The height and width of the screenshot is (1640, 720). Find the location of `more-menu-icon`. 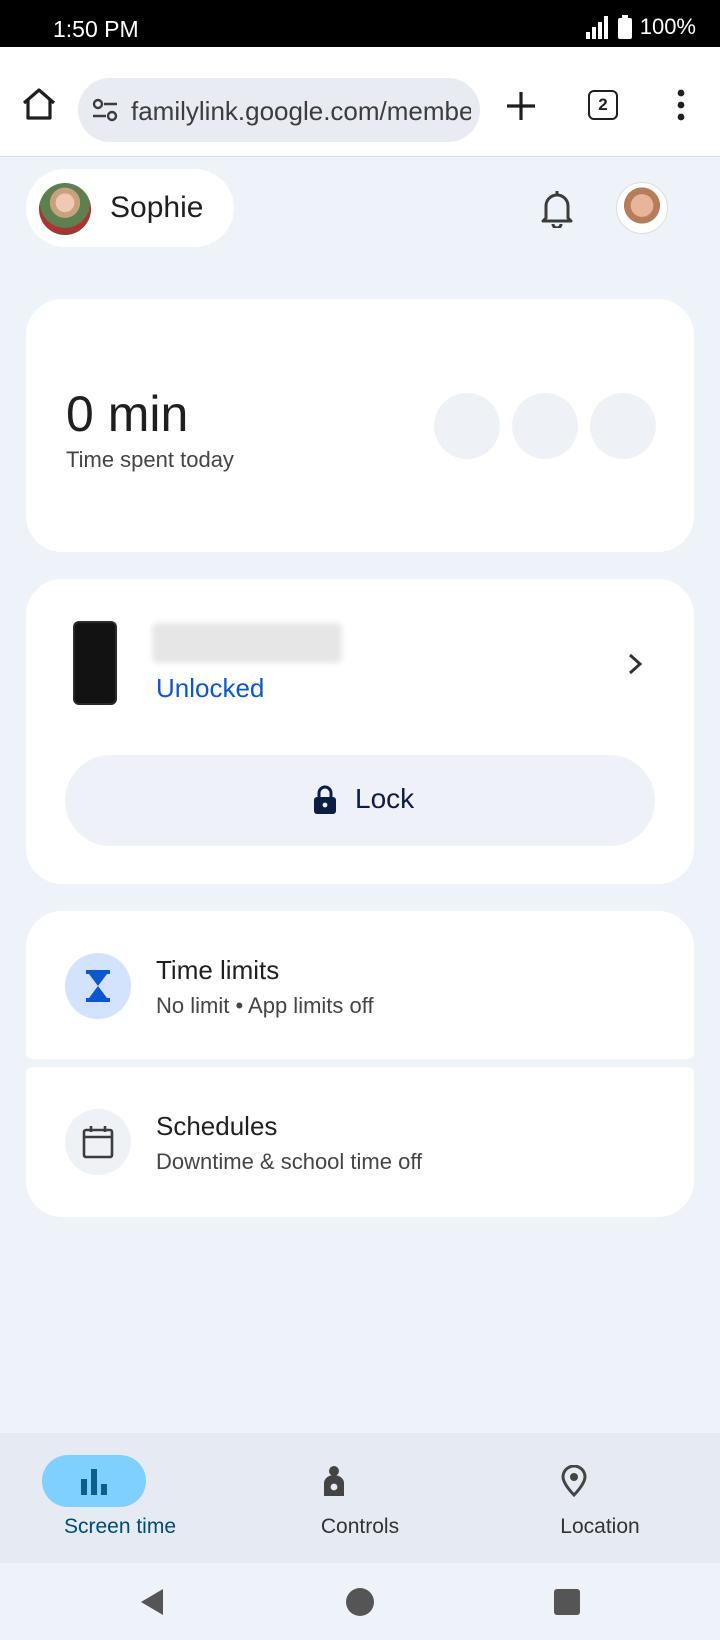

more-menu-icon is located at coordinates (681, 105).